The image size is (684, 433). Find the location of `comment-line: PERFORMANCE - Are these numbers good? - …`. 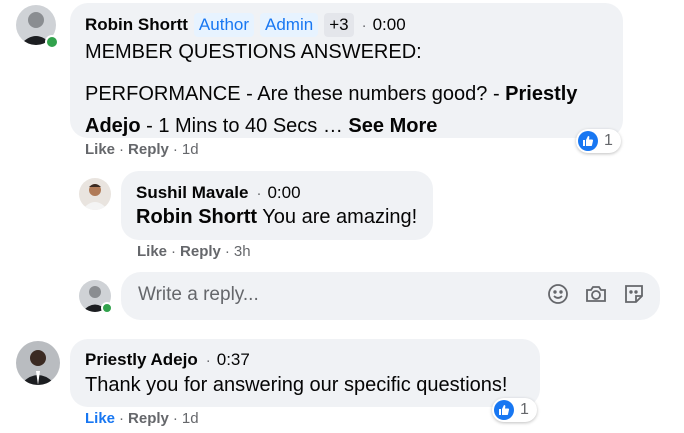

comment-line: PERFORMANCE - Are these numbers good? - … is located at coordinates (345, 94).